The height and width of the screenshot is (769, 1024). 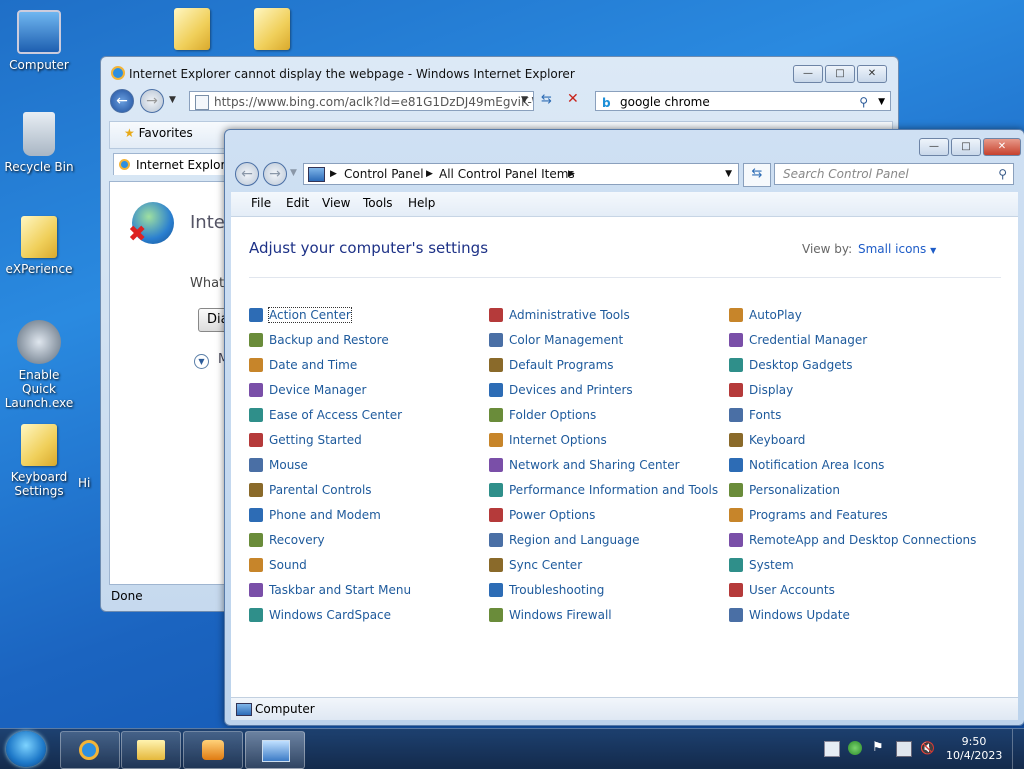 I want to click on show-desktop-button, so click(x=1018, y=749).